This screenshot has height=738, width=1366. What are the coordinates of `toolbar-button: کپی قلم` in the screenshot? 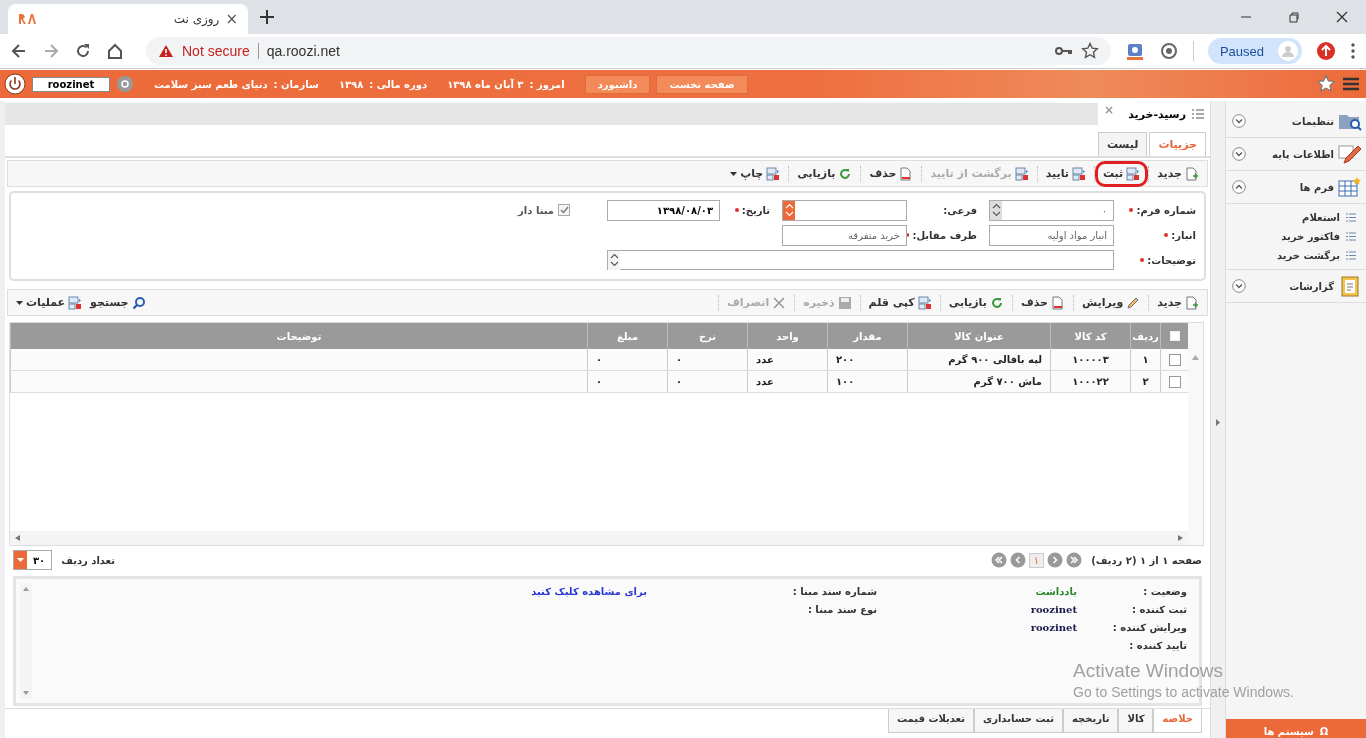 It's located at (900, 302).